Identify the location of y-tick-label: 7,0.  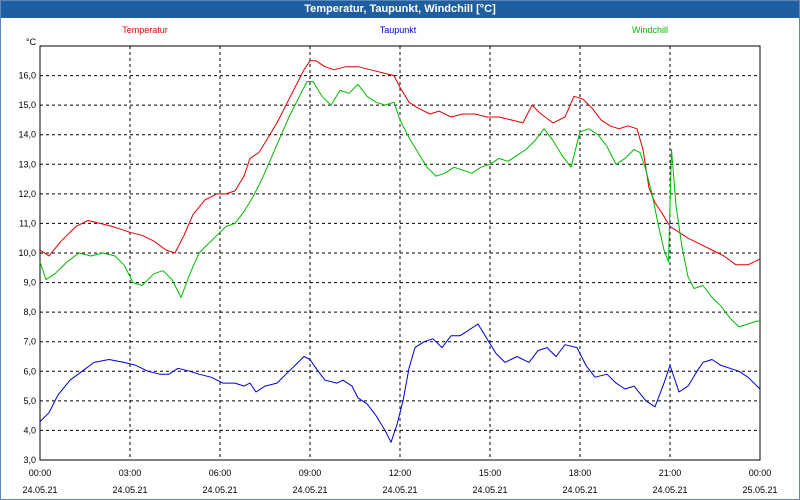
(29, 342).